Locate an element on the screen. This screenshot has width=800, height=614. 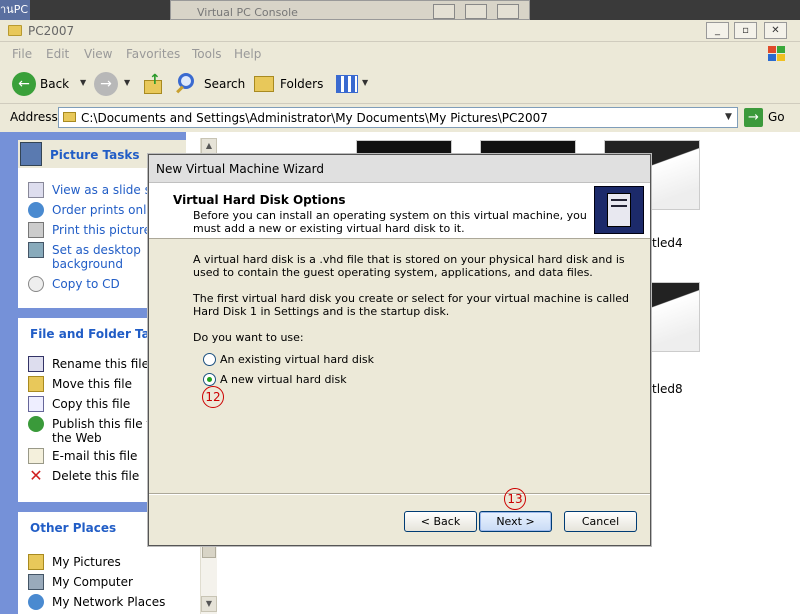
file-folder-tasks-title: File and Folder Task is located at coordinates (97, 334).